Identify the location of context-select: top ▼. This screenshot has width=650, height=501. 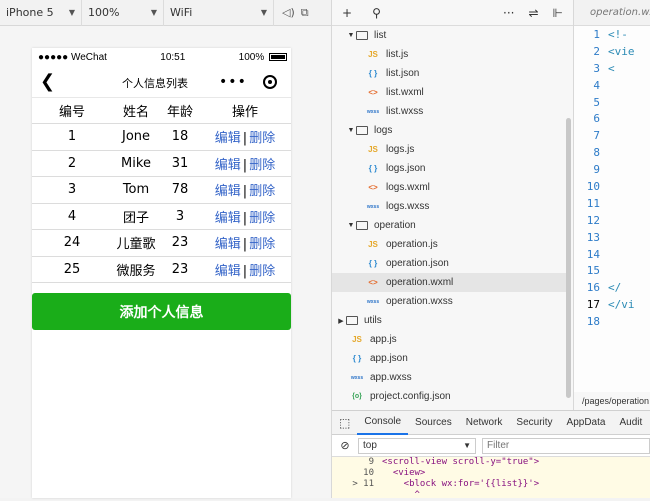
(417, 445).